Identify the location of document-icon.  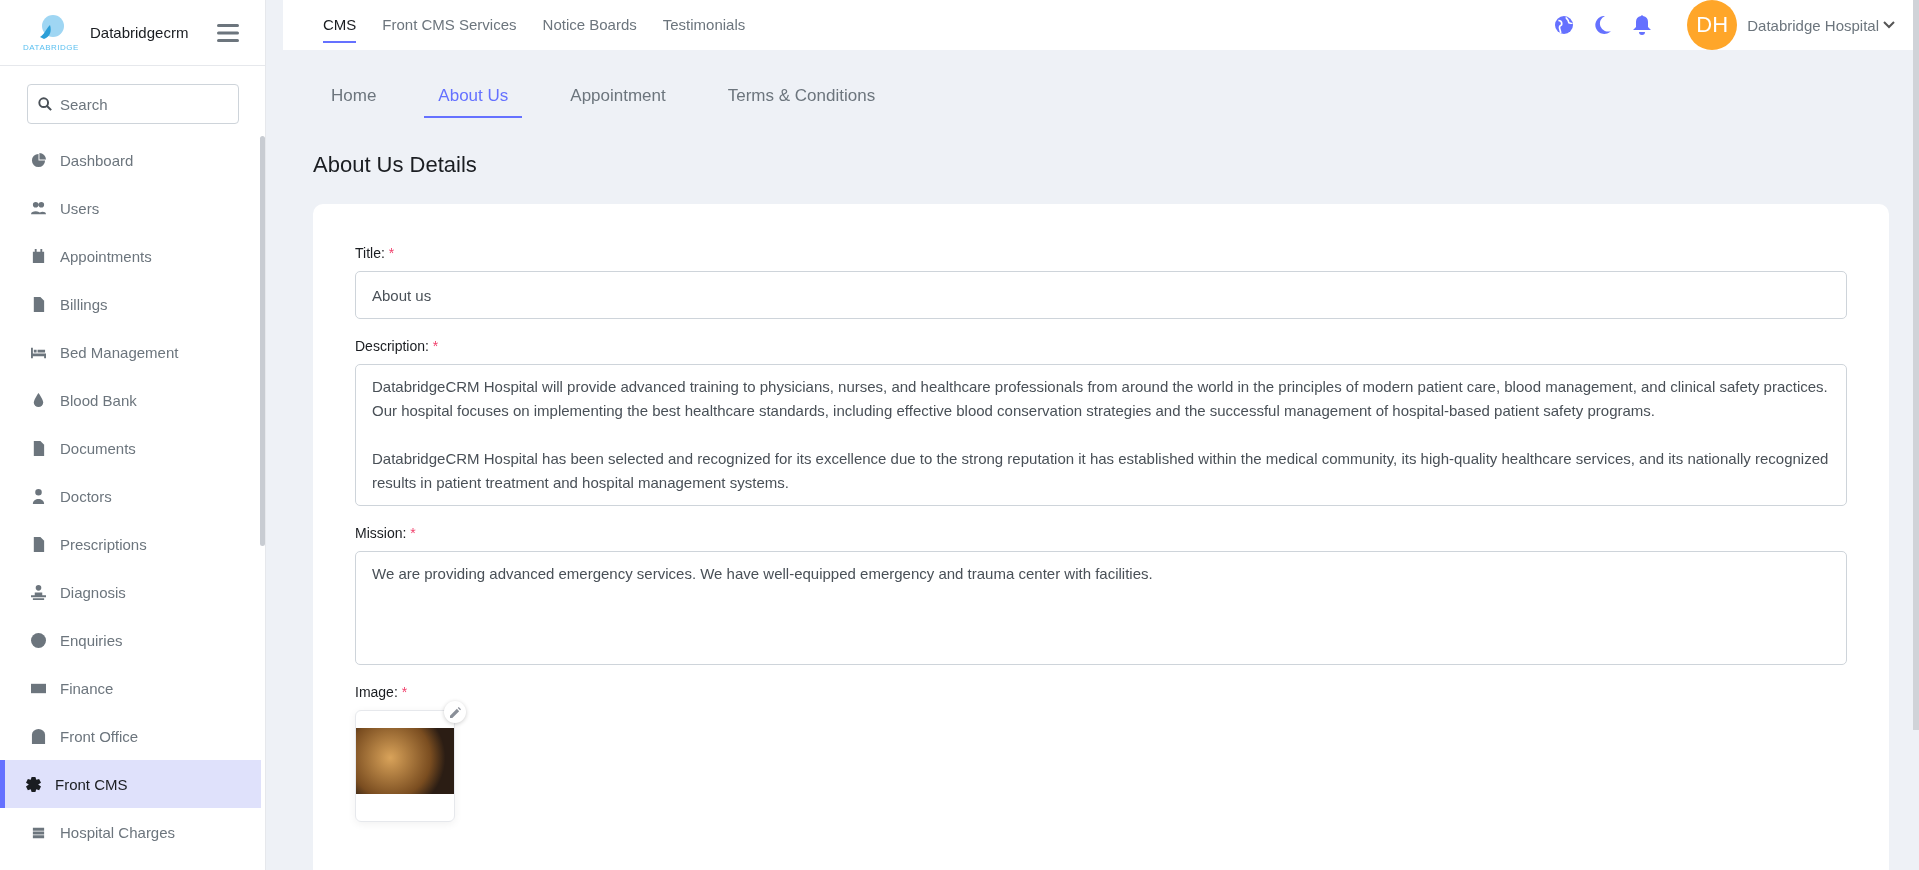
(38, 448).